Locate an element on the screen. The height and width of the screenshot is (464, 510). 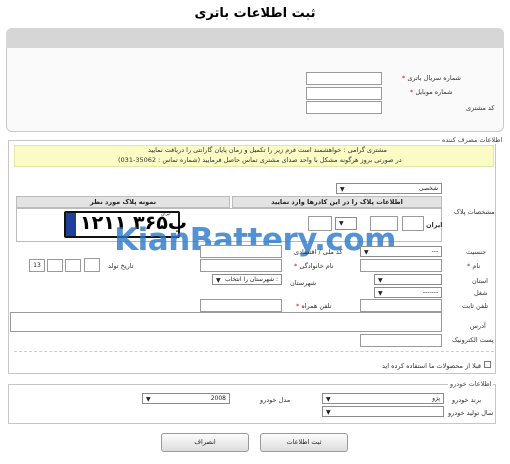
email-label: پست الکترونیک is located at coordinates (473, 340).